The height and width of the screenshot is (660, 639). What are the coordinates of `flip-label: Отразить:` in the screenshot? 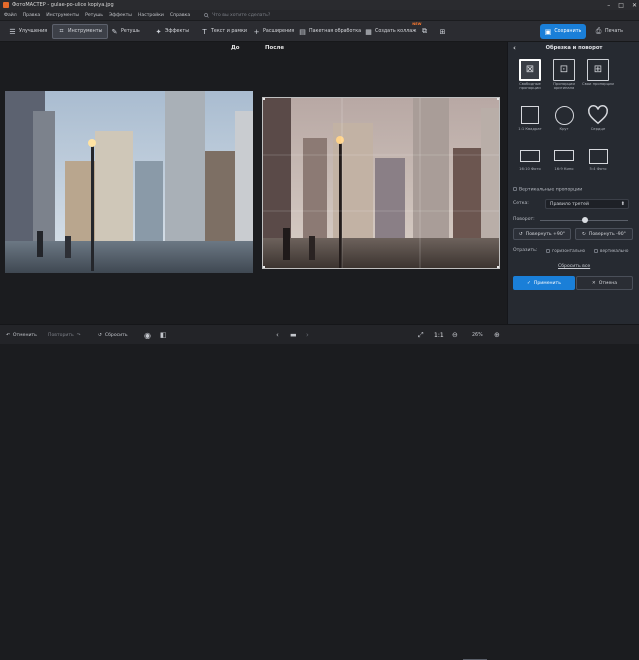 It's located at (525, 250).